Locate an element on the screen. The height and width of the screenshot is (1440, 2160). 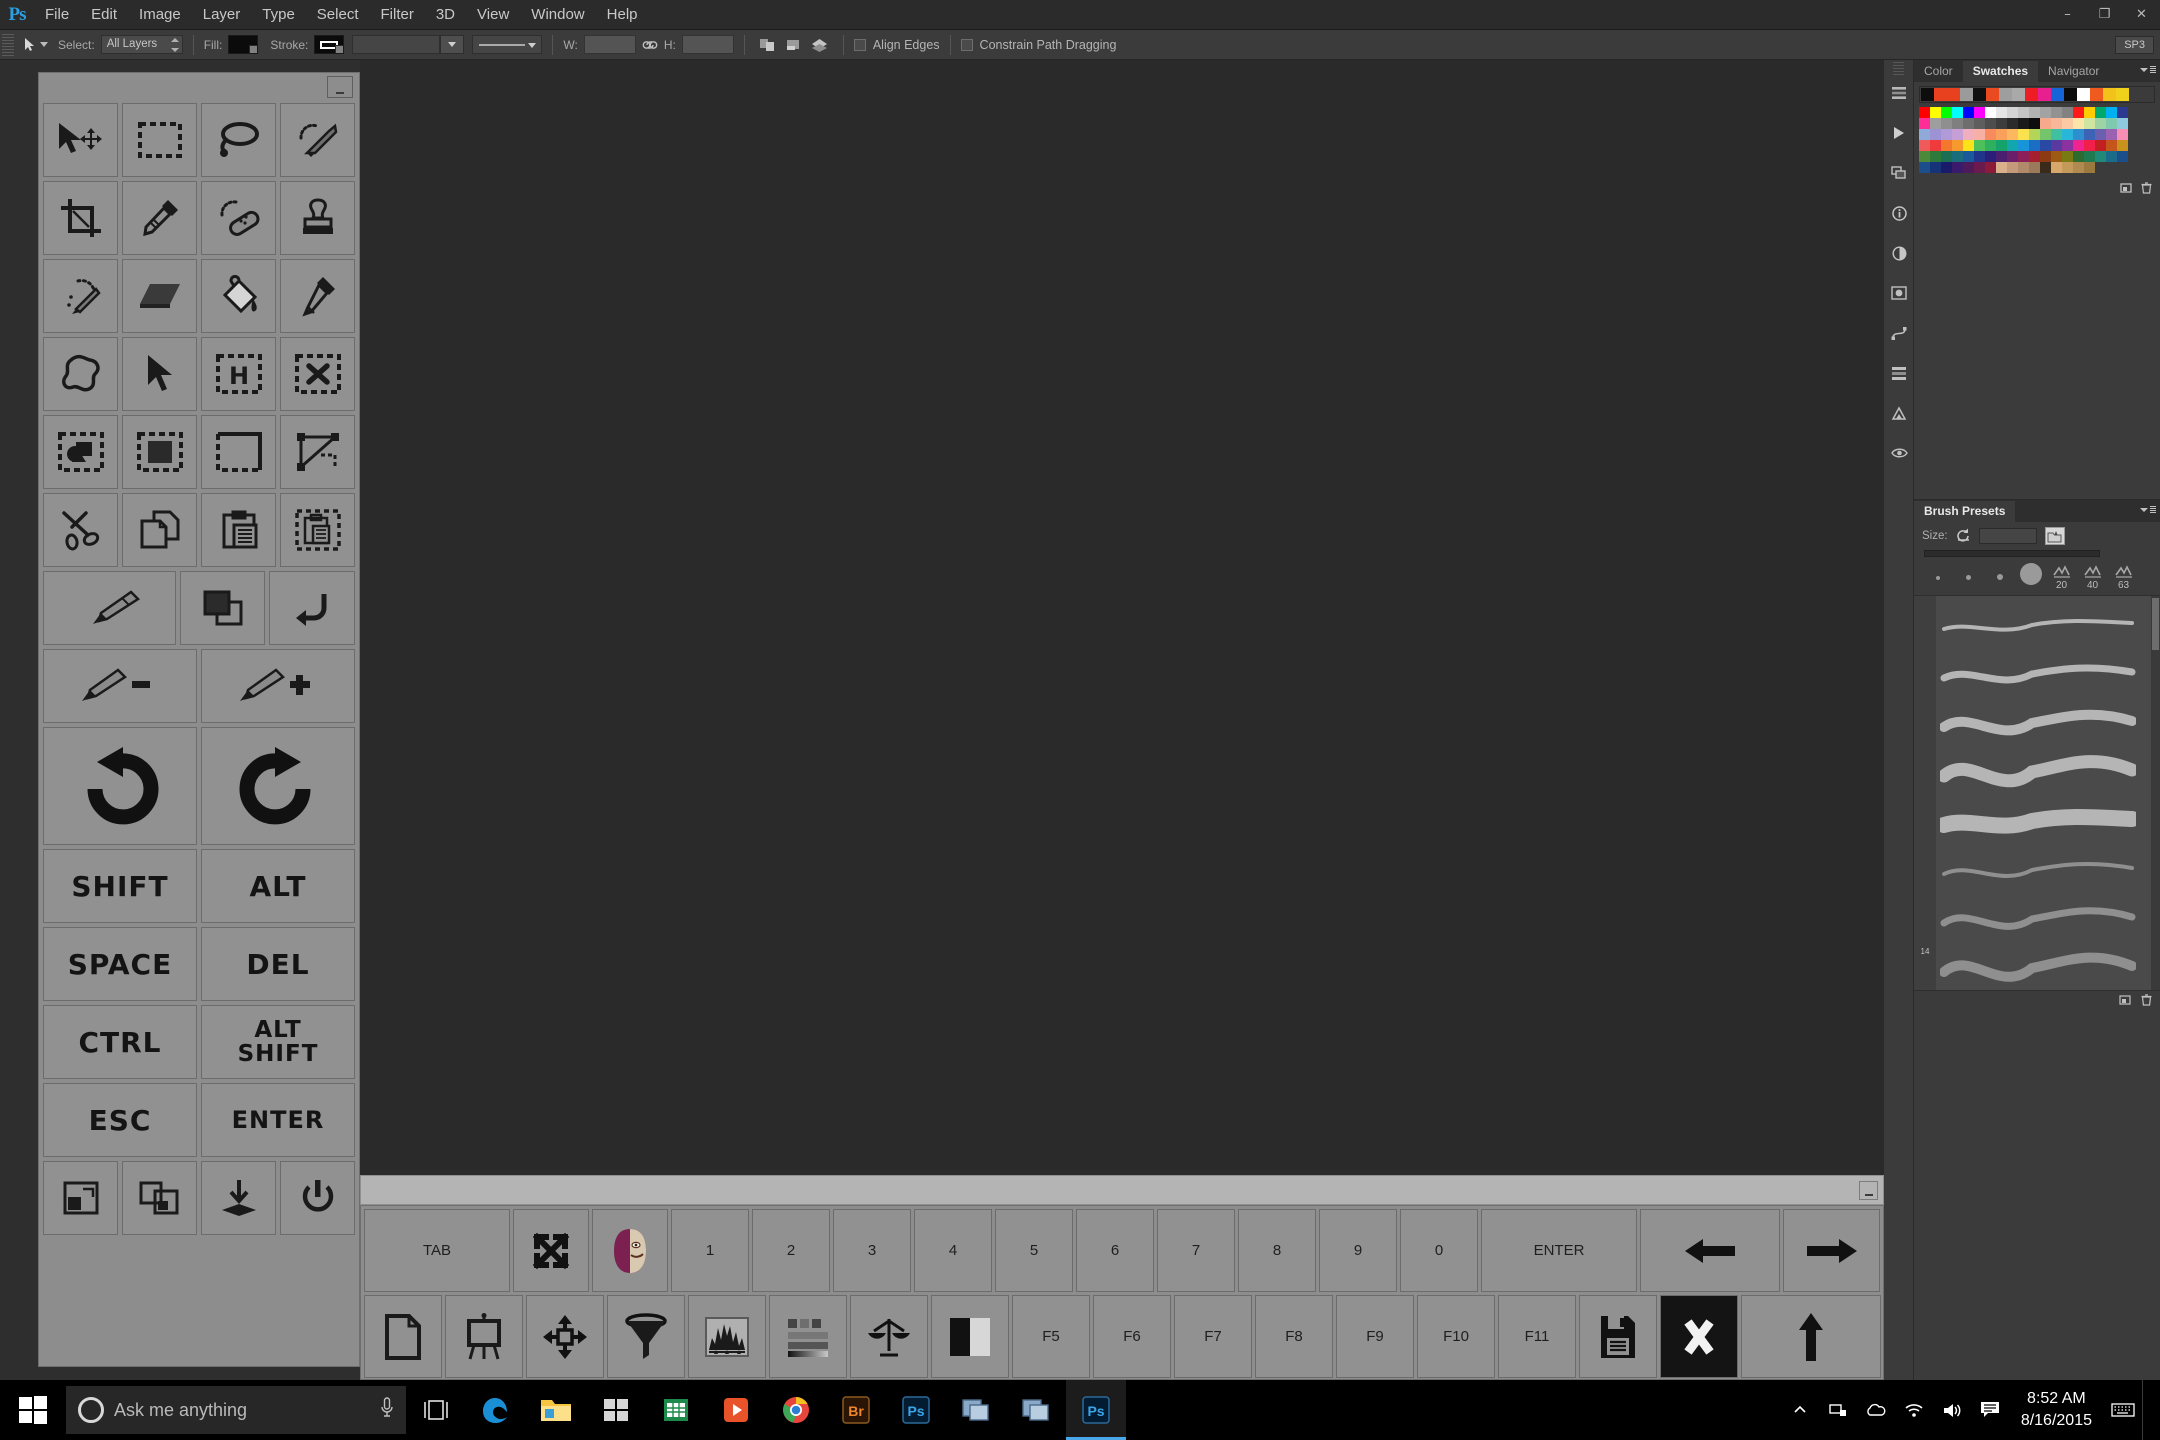
microphone-icon is located at coordinates (387, 1410).